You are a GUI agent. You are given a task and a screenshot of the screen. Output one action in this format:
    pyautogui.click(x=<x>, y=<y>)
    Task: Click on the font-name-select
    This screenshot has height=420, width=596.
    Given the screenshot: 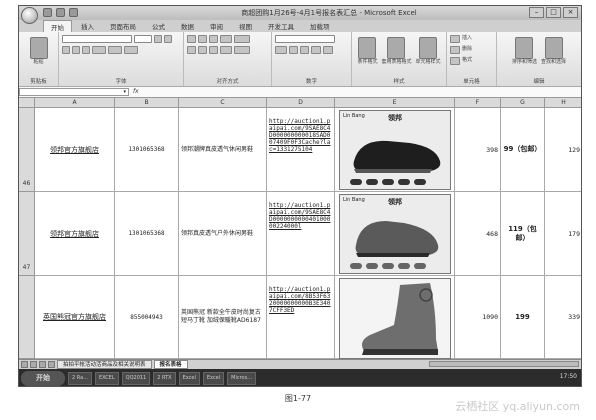 What is the action you would take?
    pyautogui.click(x=97, y=39)
    